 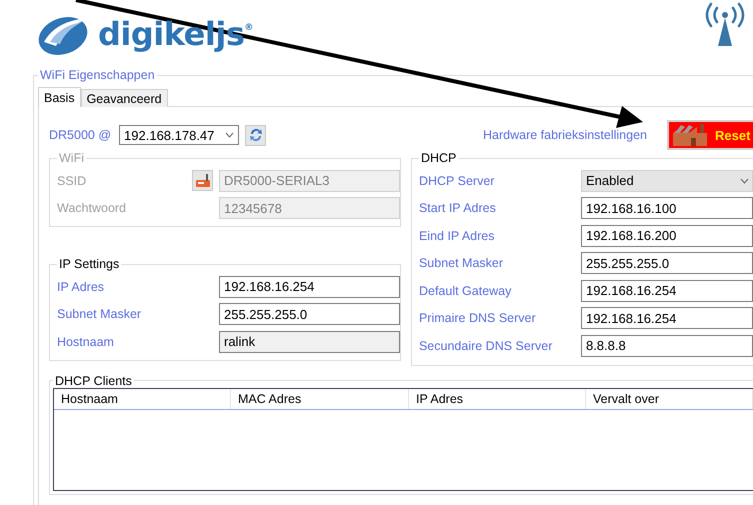 I want to click on group-title: DHCP, so click(x=439, y=158).